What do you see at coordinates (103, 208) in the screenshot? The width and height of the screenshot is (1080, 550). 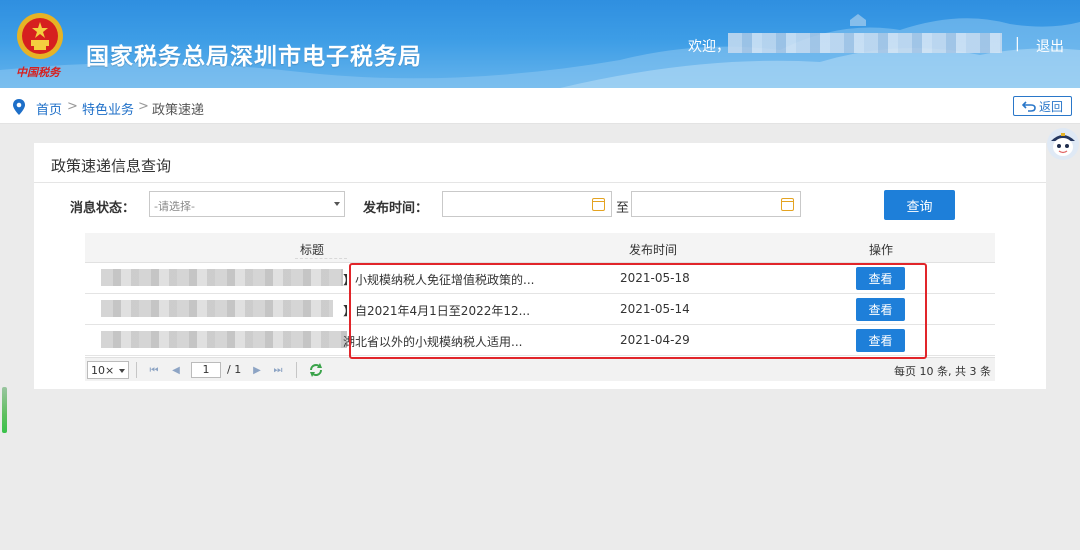 I see `status-label: 消息状态：` at bounding box center [103, 208].